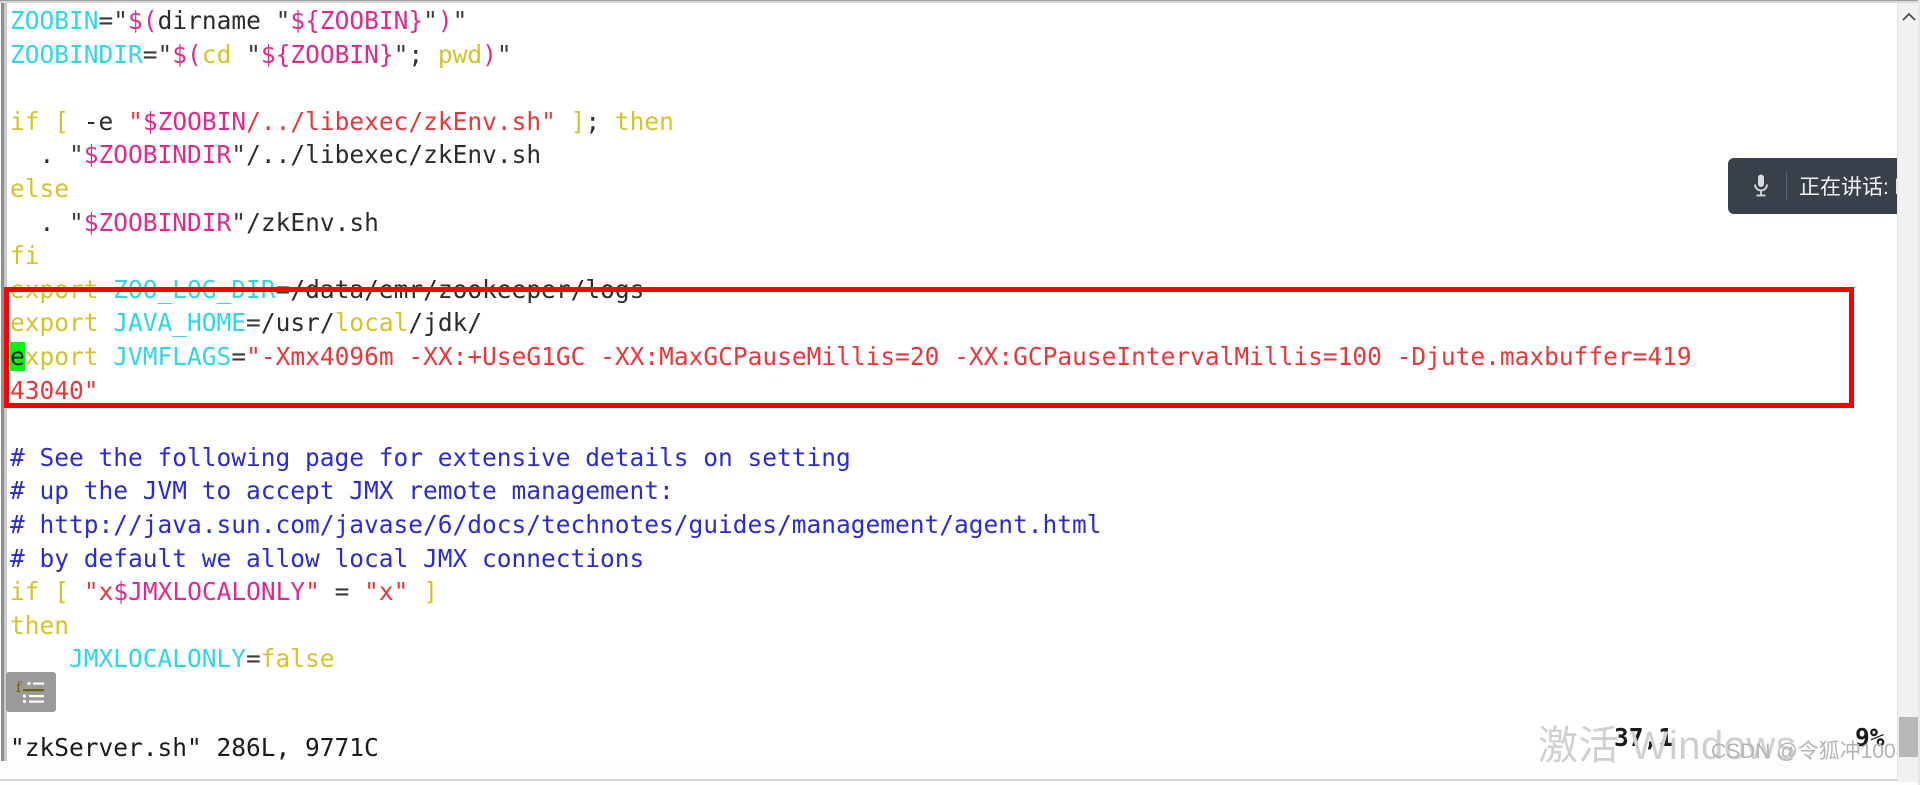  I want to click on code-token: $(, so click(187, 54).